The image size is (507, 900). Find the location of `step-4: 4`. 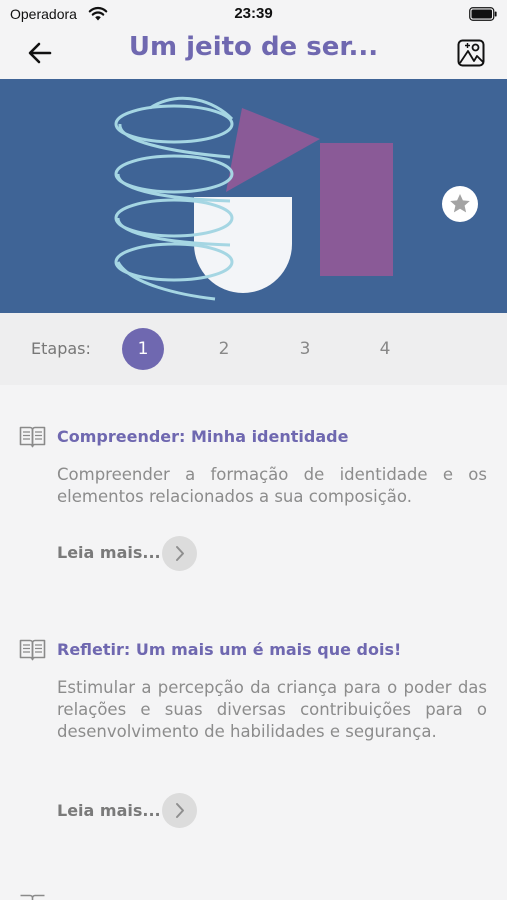

step-4: 4 is located at coordinates (385, 349).